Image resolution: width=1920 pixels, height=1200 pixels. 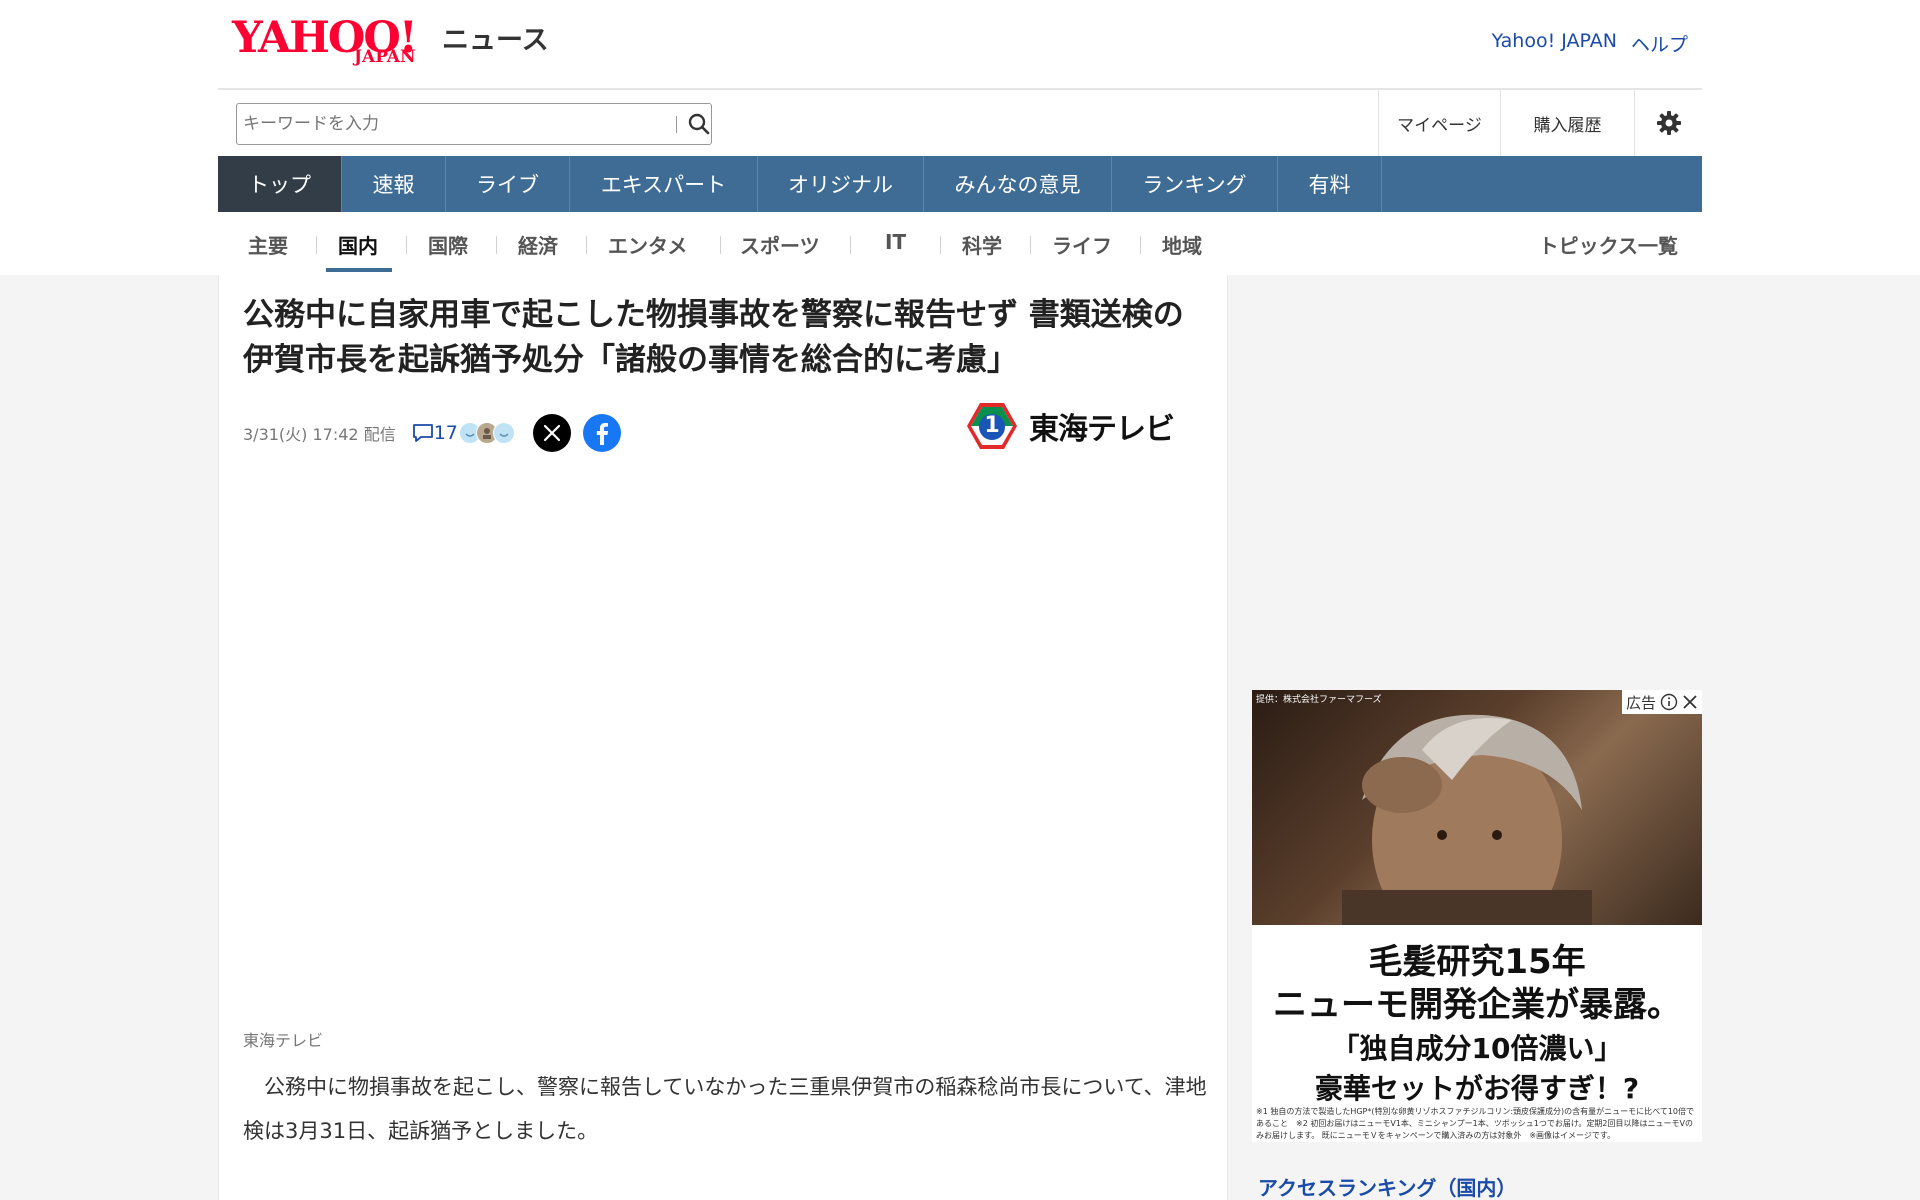 I want to click on ad-headline-1: 毛髪研究15年, so click(x=1477, y=962).